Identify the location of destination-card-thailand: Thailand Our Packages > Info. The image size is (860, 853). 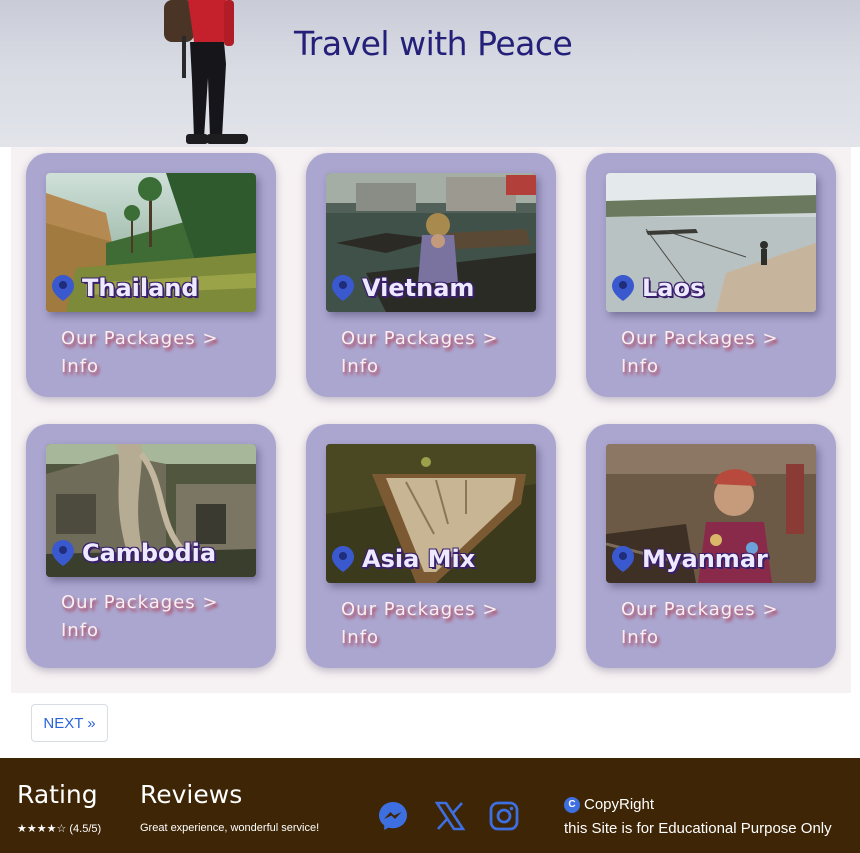
(151, 275).